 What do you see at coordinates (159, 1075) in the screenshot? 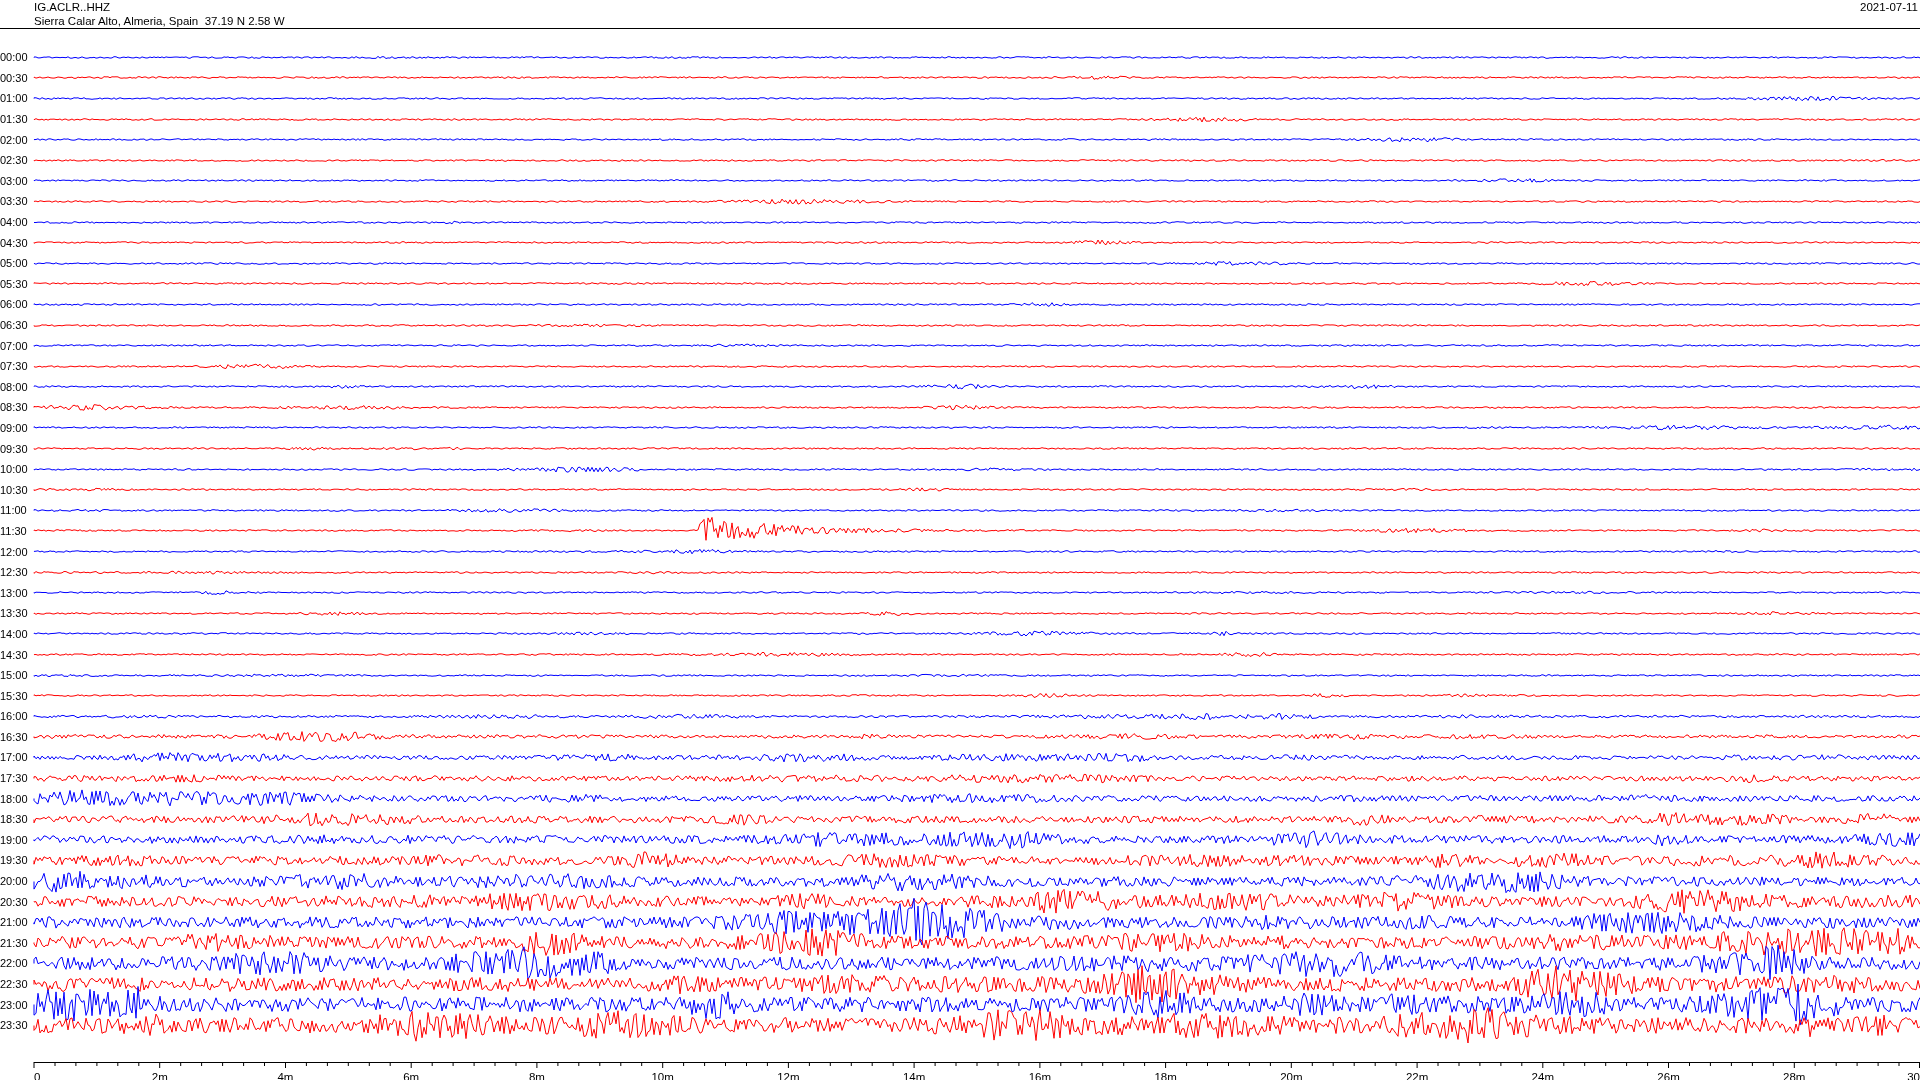
I see `axis-label: 2m` at bounding box center [159, 1075].